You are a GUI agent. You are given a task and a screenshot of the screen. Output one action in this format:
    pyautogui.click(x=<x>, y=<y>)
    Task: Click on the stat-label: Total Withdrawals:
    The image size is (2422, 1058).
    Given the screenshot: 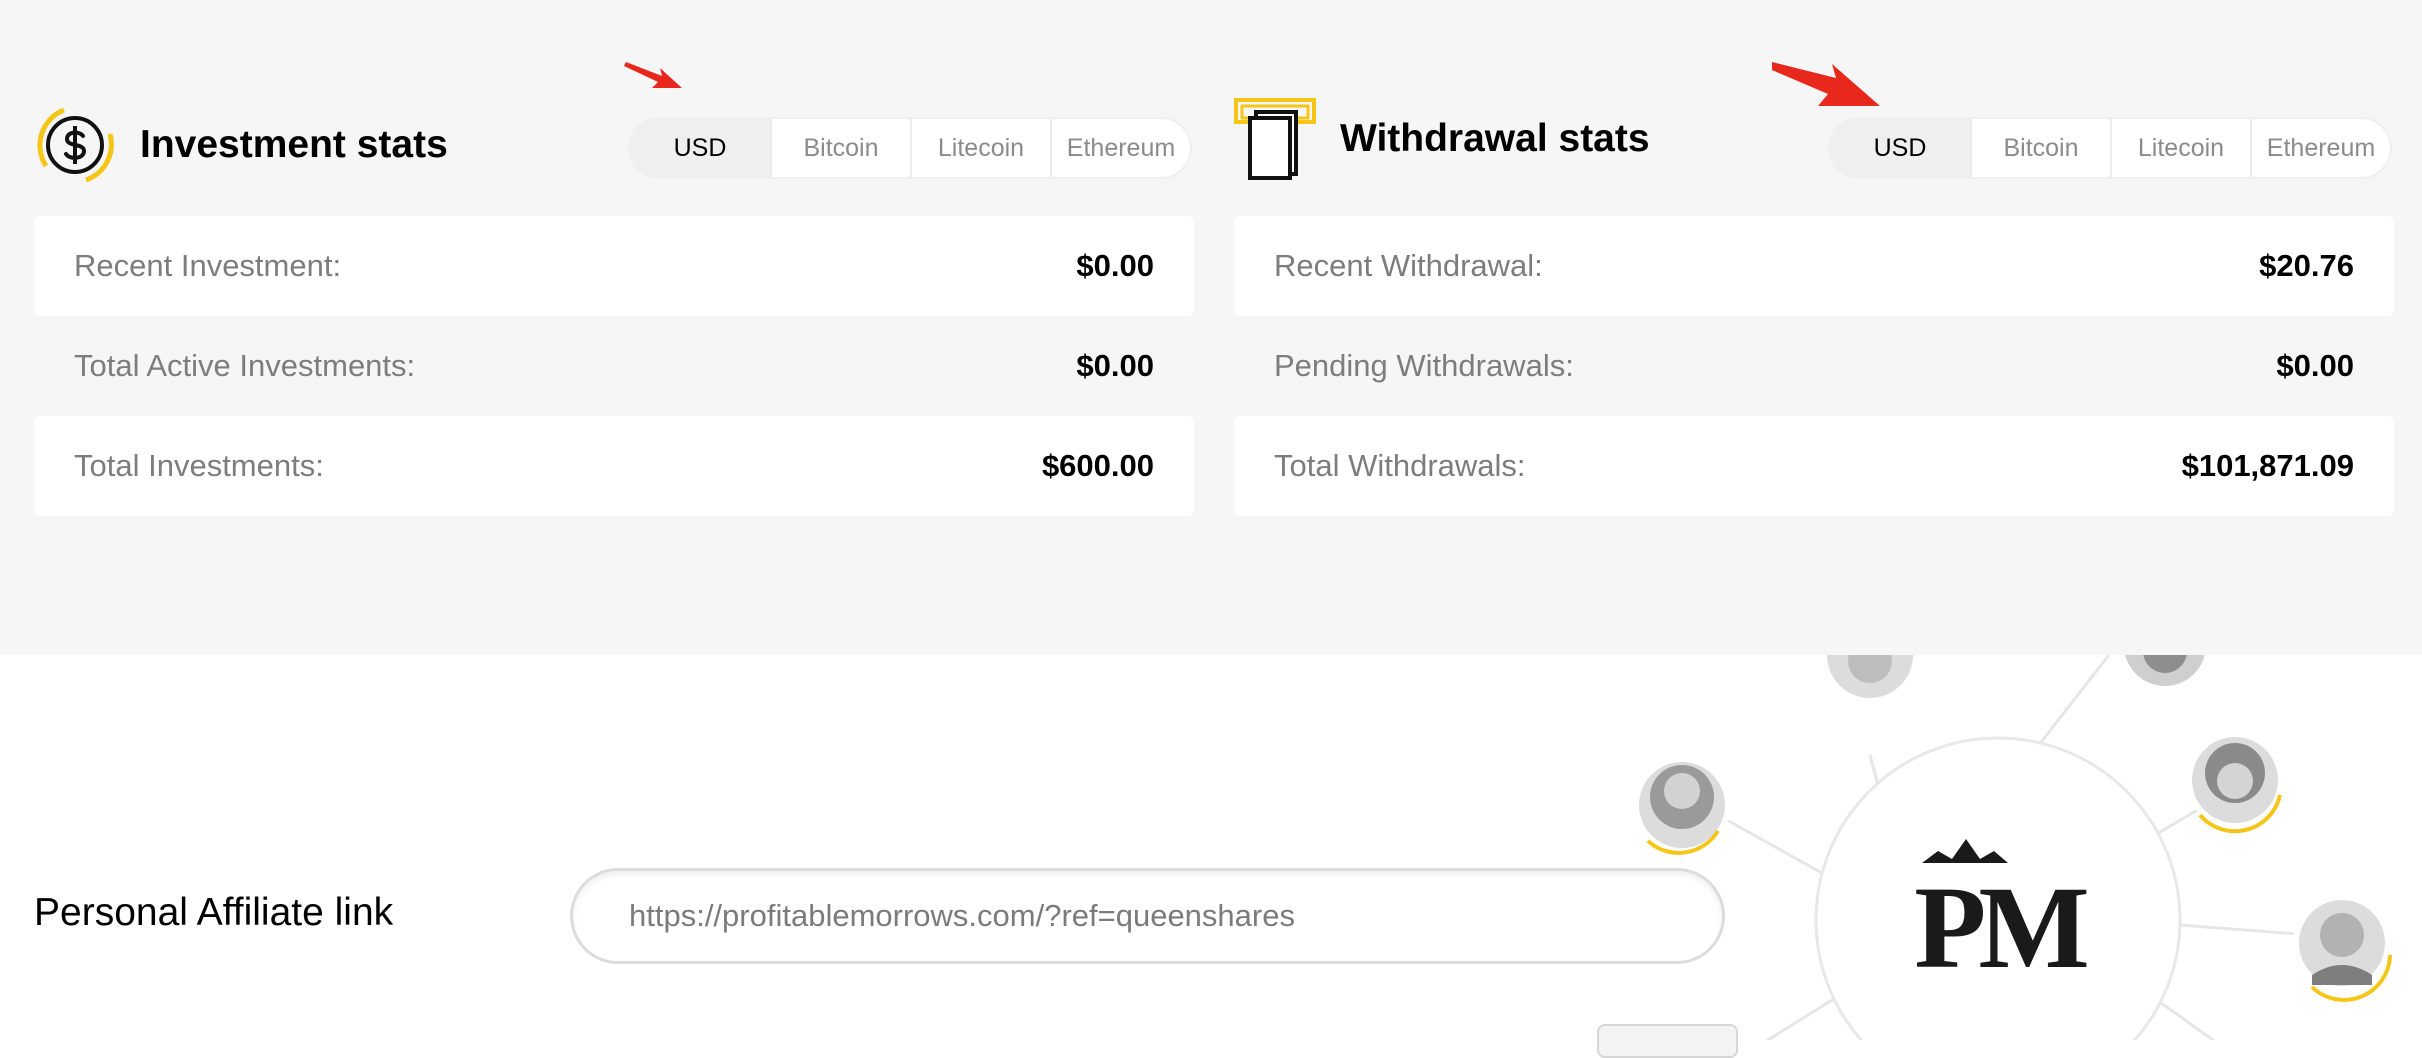 What is the action you would take?
    pyautogui.click(x=1400, y=465)
    